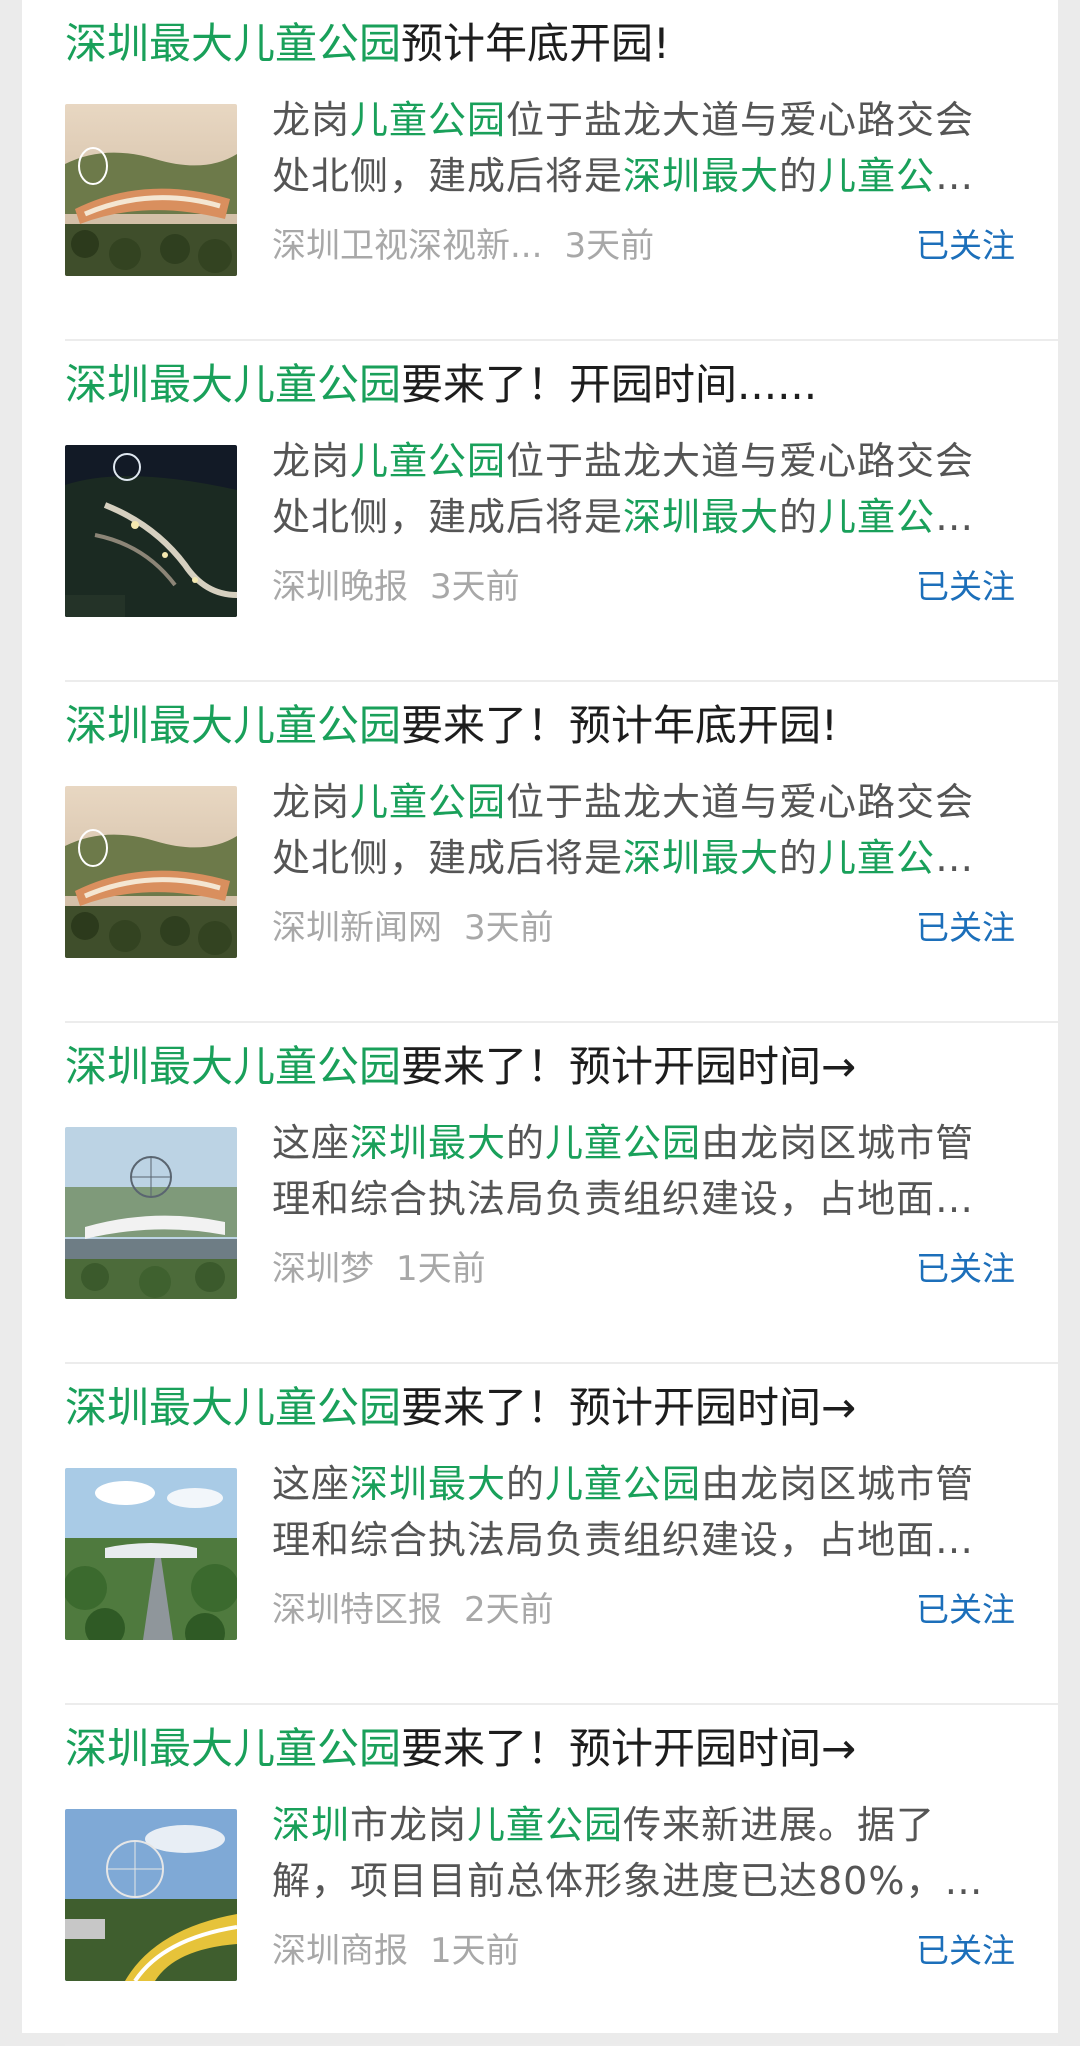 The height and width of the screenshot is (2046, 1080). I want to click on result-meta: 深圳新闻网 3天前, so click(413, 928).